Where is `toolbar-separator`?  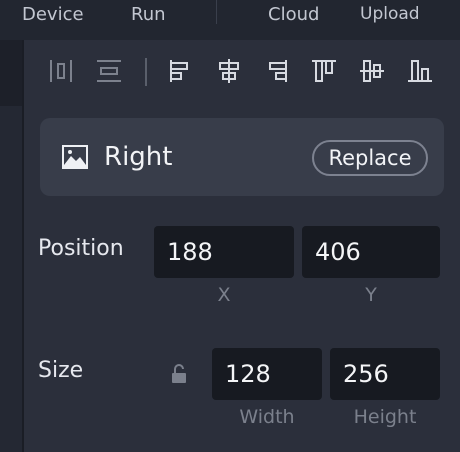 toolbar-separator is located at coordinates (146, 72).